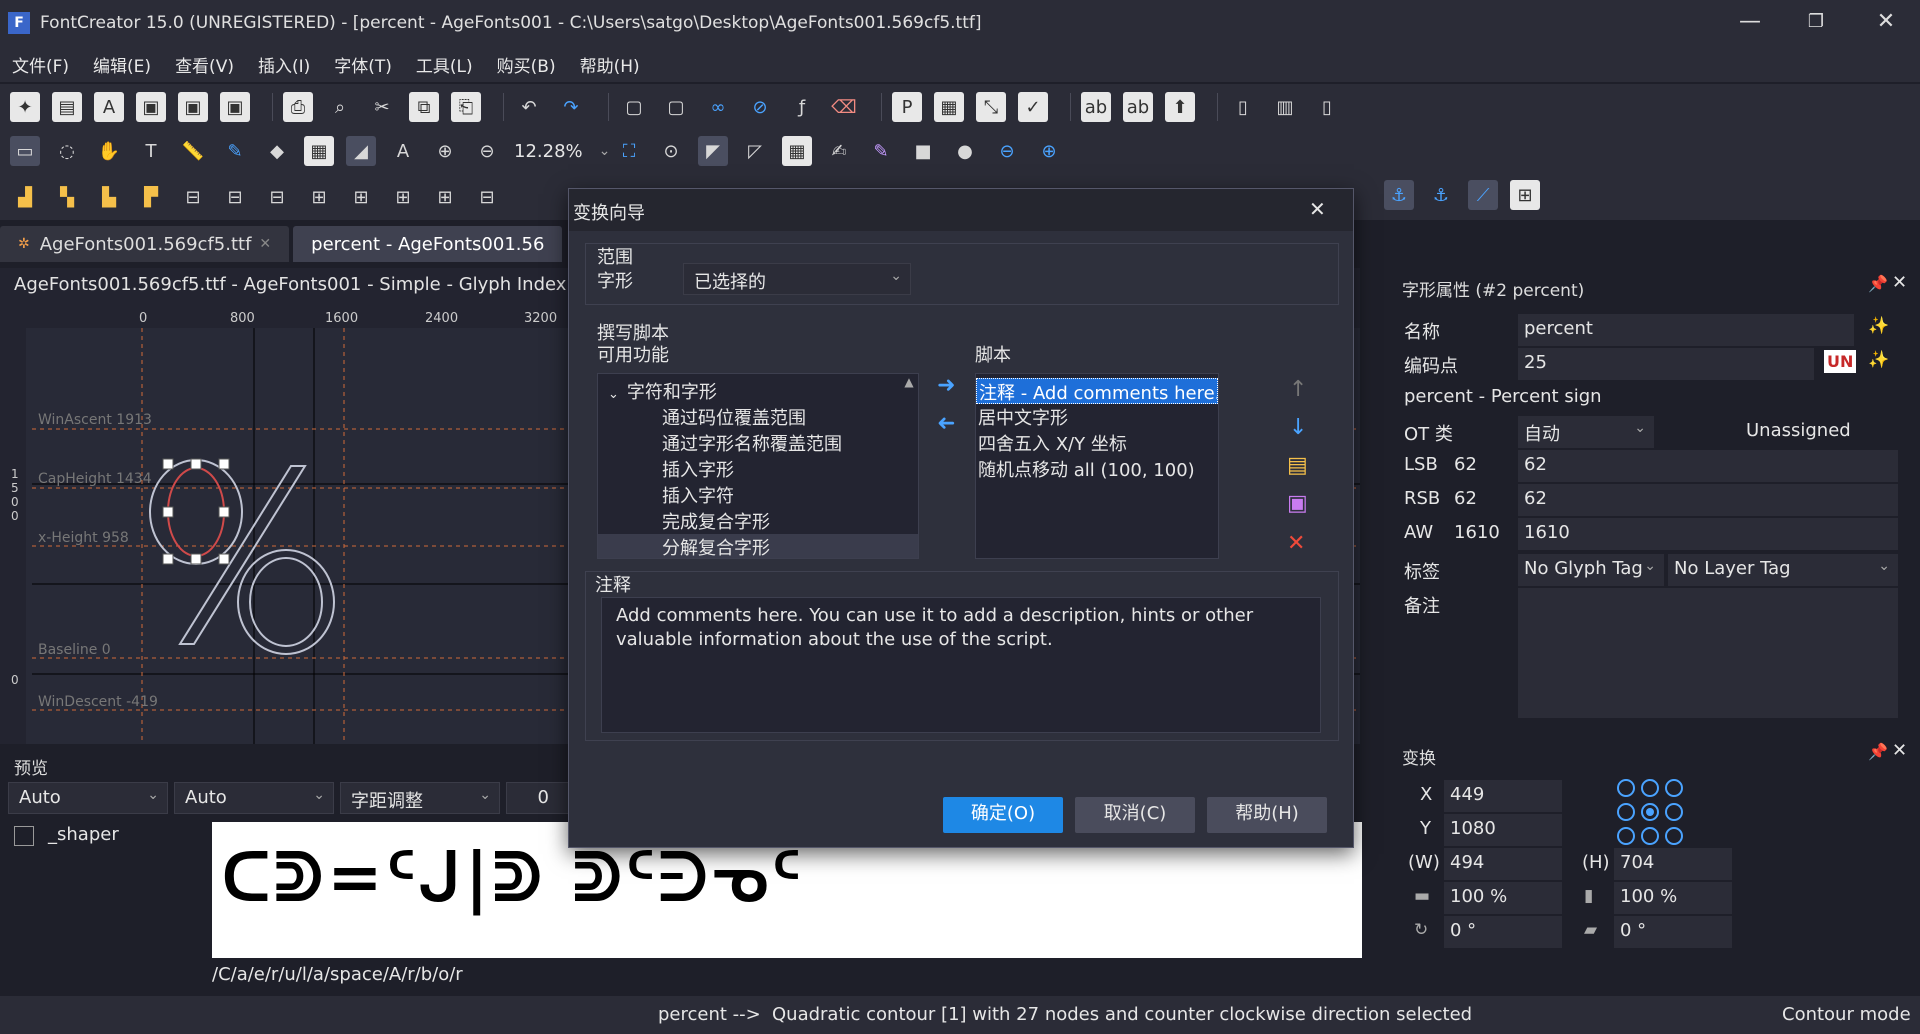  Describe the element at coordinates (1285, 107) in the screenshot. I see `table-icon: ▥` at that location.